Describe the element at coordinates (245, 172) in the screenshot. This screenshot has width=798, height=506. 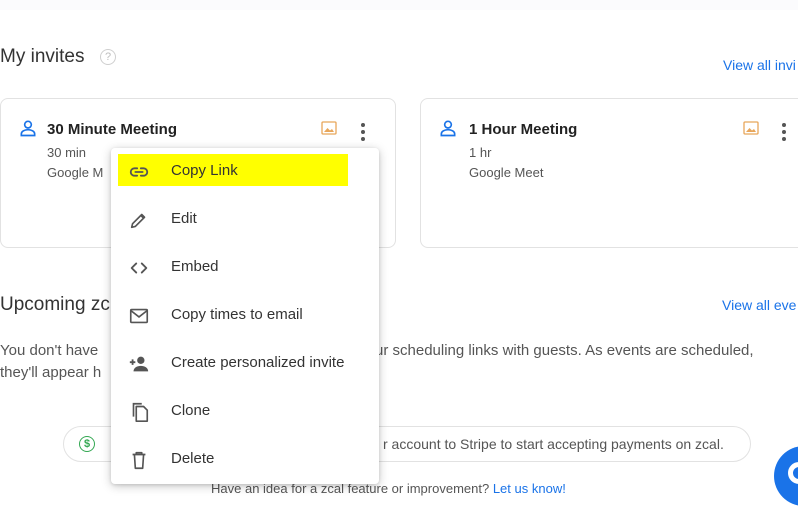
I see `menu-item-copy-link: Copy Link` at that location.